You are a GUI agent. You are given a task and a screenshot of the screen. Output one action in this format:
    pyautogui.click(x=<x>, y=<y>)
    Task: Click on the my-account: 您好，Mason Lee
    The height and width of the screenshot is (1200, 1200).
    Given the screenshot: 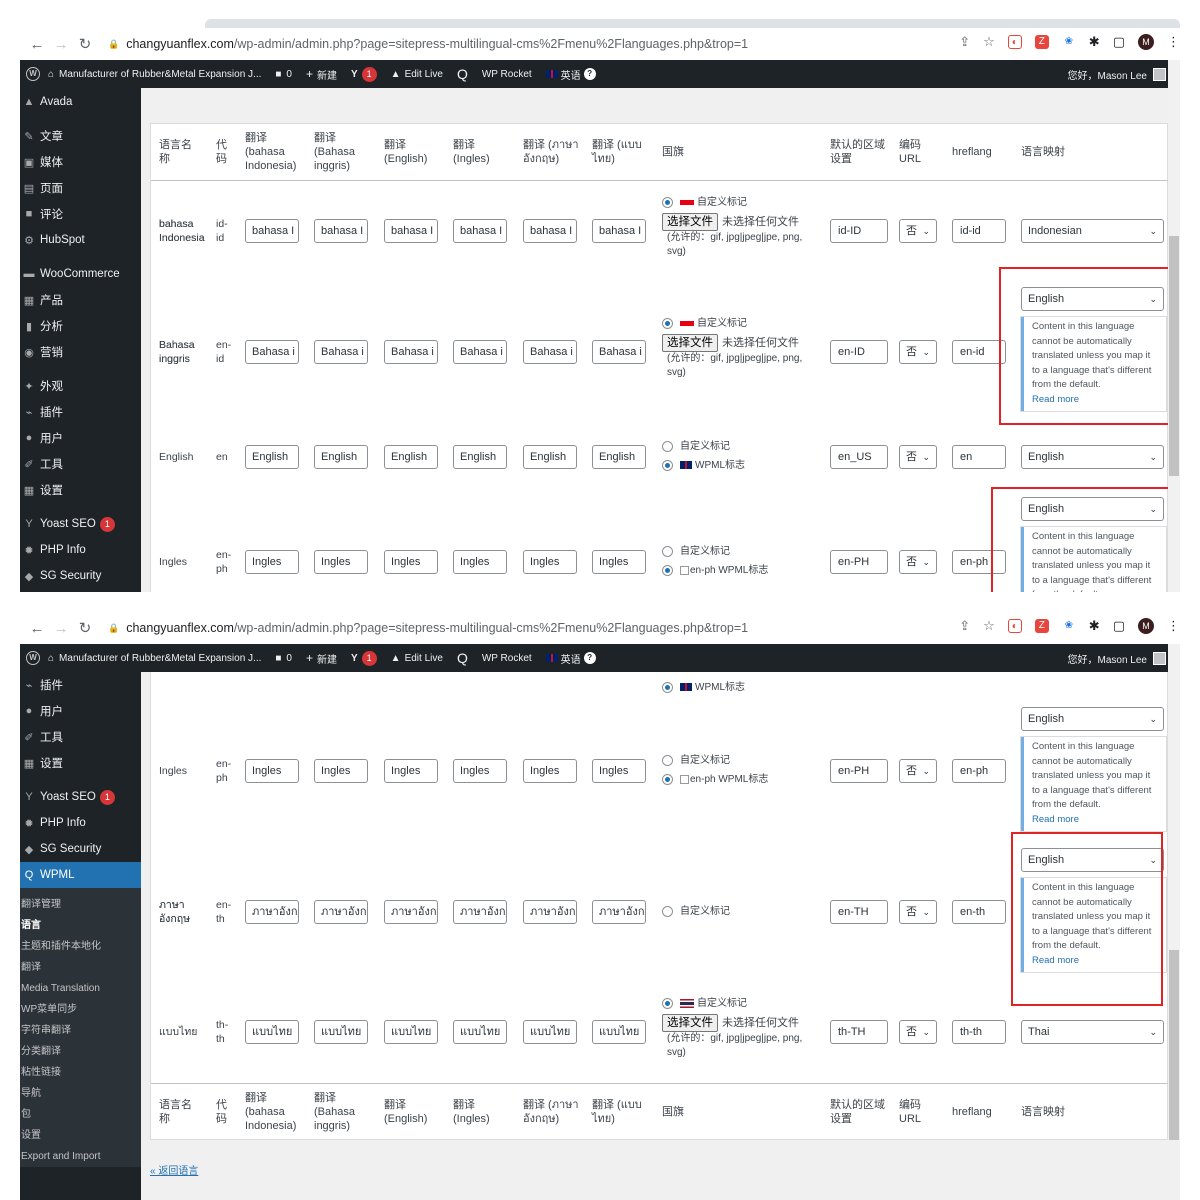 What is the action you would take?
    pyautogui.click(x=1117, y=74)
    